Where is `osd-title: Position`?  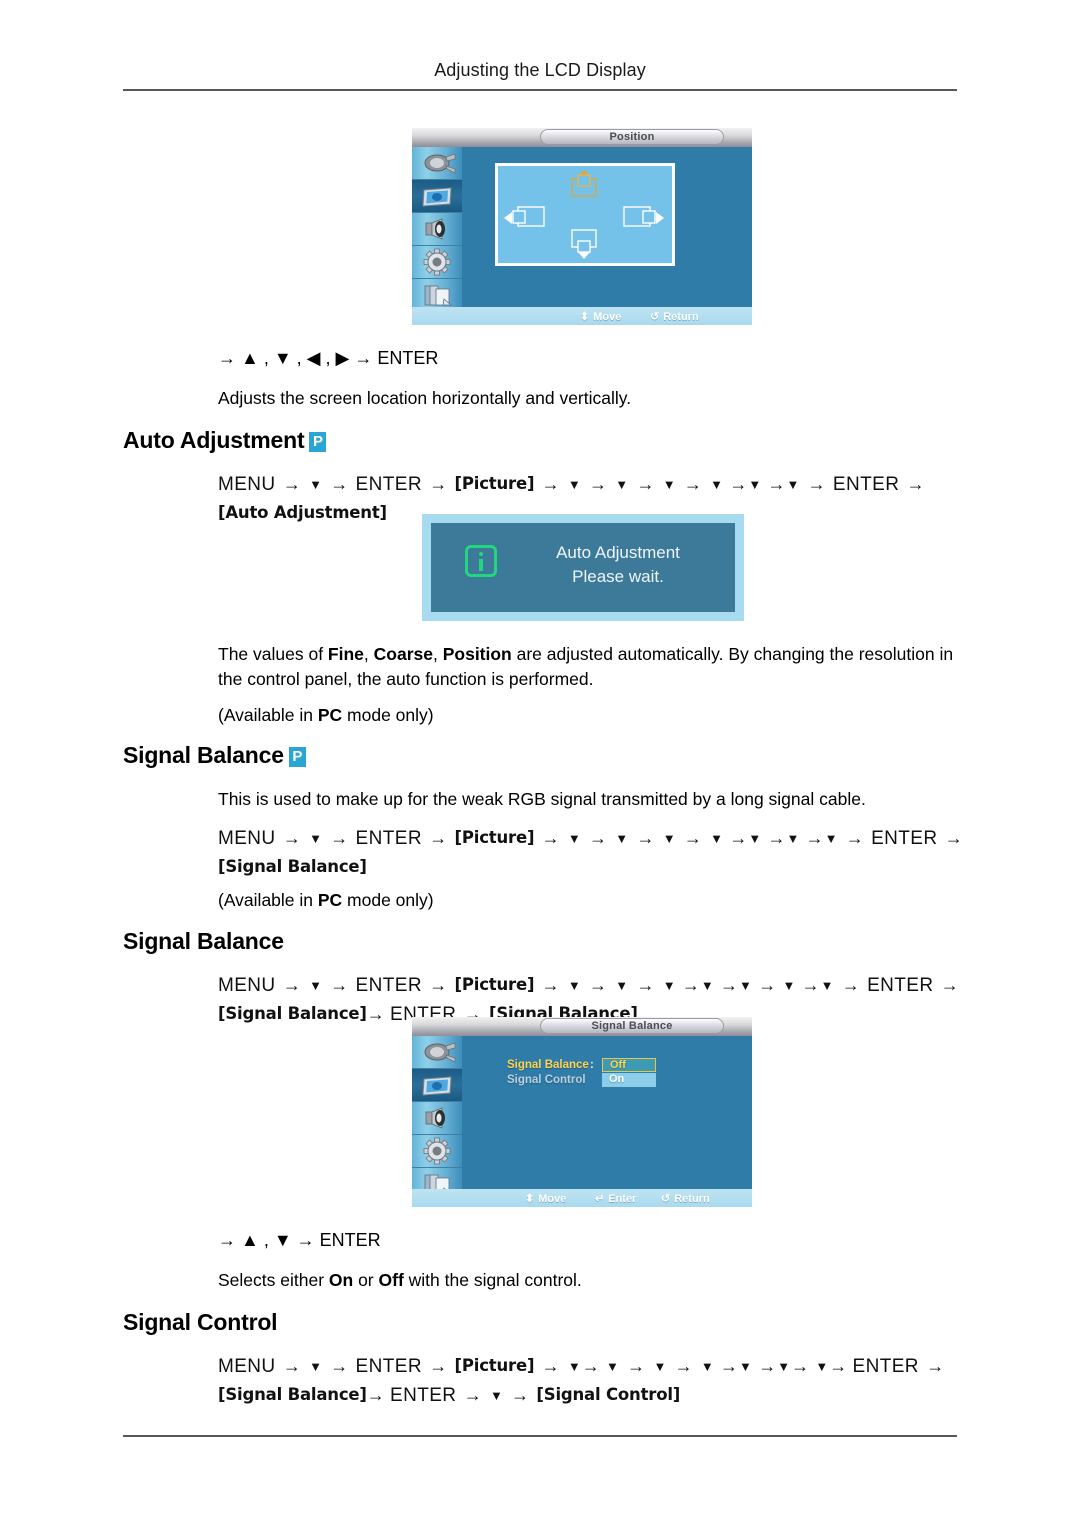
osd-title: Position is located at coordinates (632, 137).